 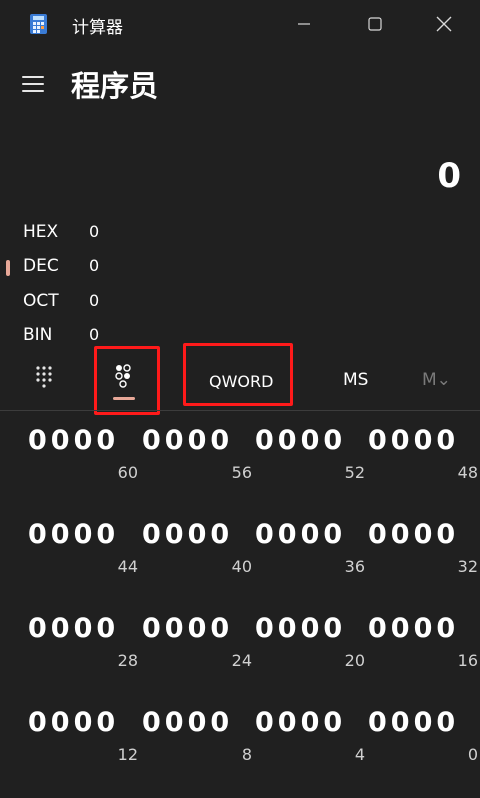 I want to click on radix-row-oct: OCT 0, so click(x=100, y=301).